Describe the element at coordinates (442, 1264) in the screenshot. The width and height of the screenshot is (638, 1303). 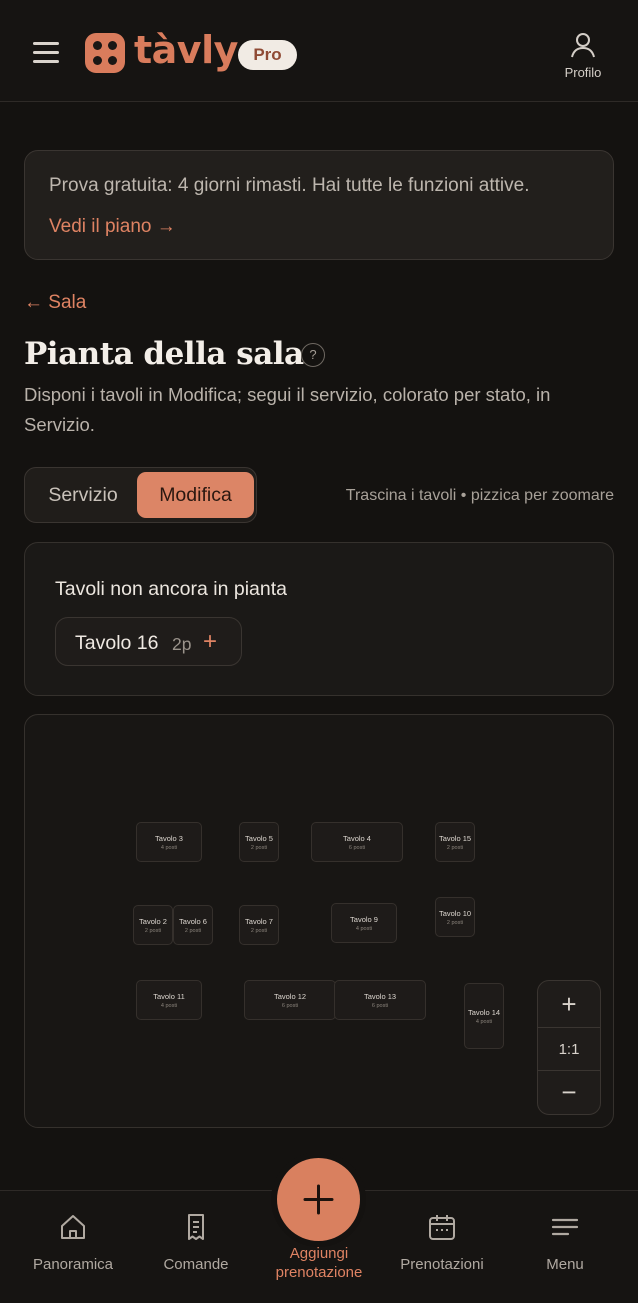
I see `nav-label: Prenotazioni` at that location.